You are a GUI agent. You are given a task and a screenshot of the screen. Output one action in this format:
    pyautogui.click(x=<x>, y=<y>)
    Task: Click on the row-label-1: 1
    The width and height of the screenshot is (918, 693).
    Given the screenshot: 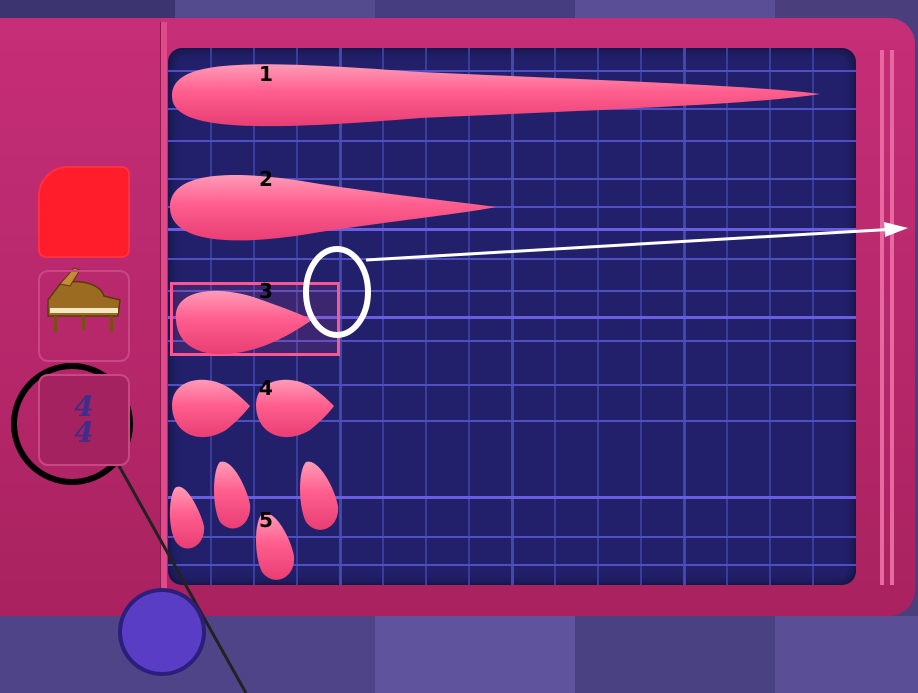 What is the action you would take?
    pyautogui.click(x=266, y=74)
    